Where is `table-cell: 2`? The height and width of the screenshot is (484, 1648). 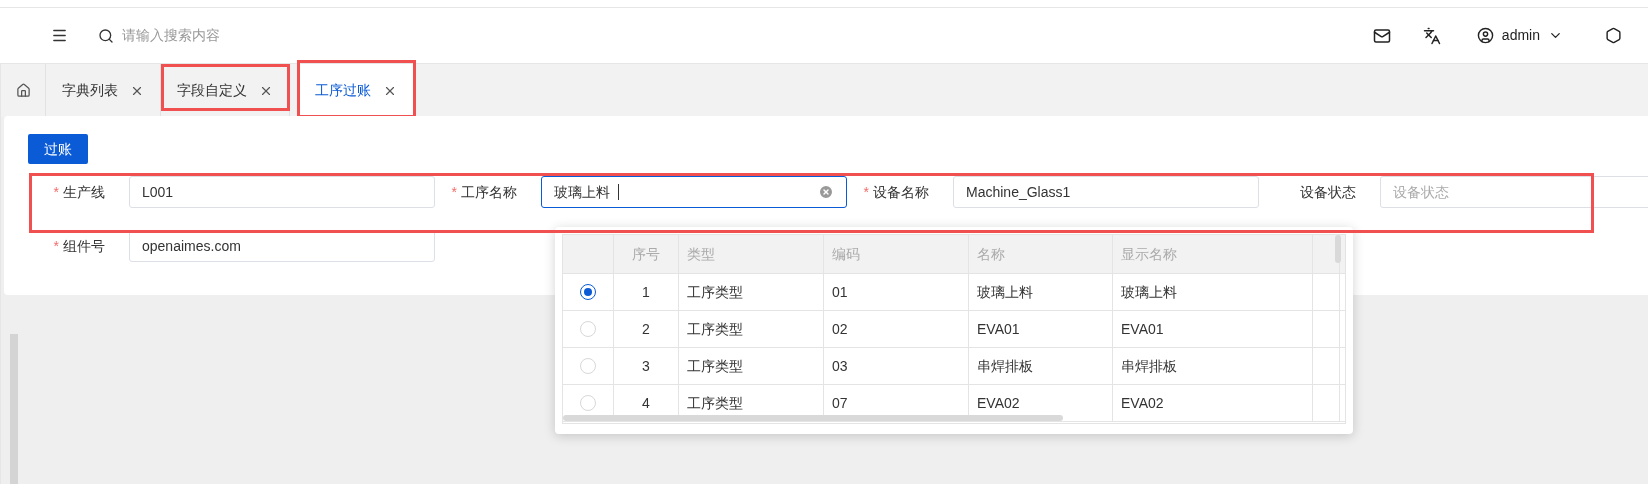 table-cell: 2 is located at coordinates (646, 329).